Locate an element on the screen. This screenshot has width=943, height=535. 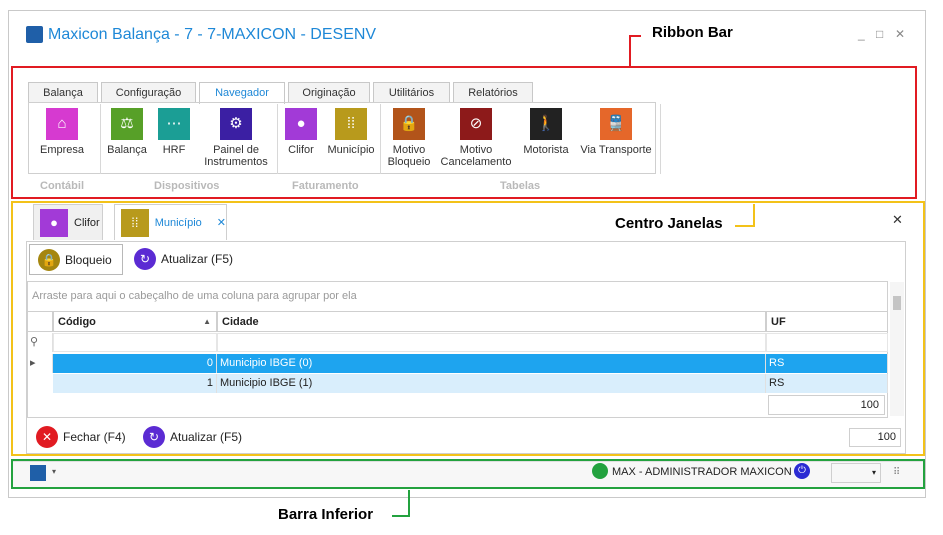
callout-barra-inferior: Barra Inferior is located at coordinates (326, 514).